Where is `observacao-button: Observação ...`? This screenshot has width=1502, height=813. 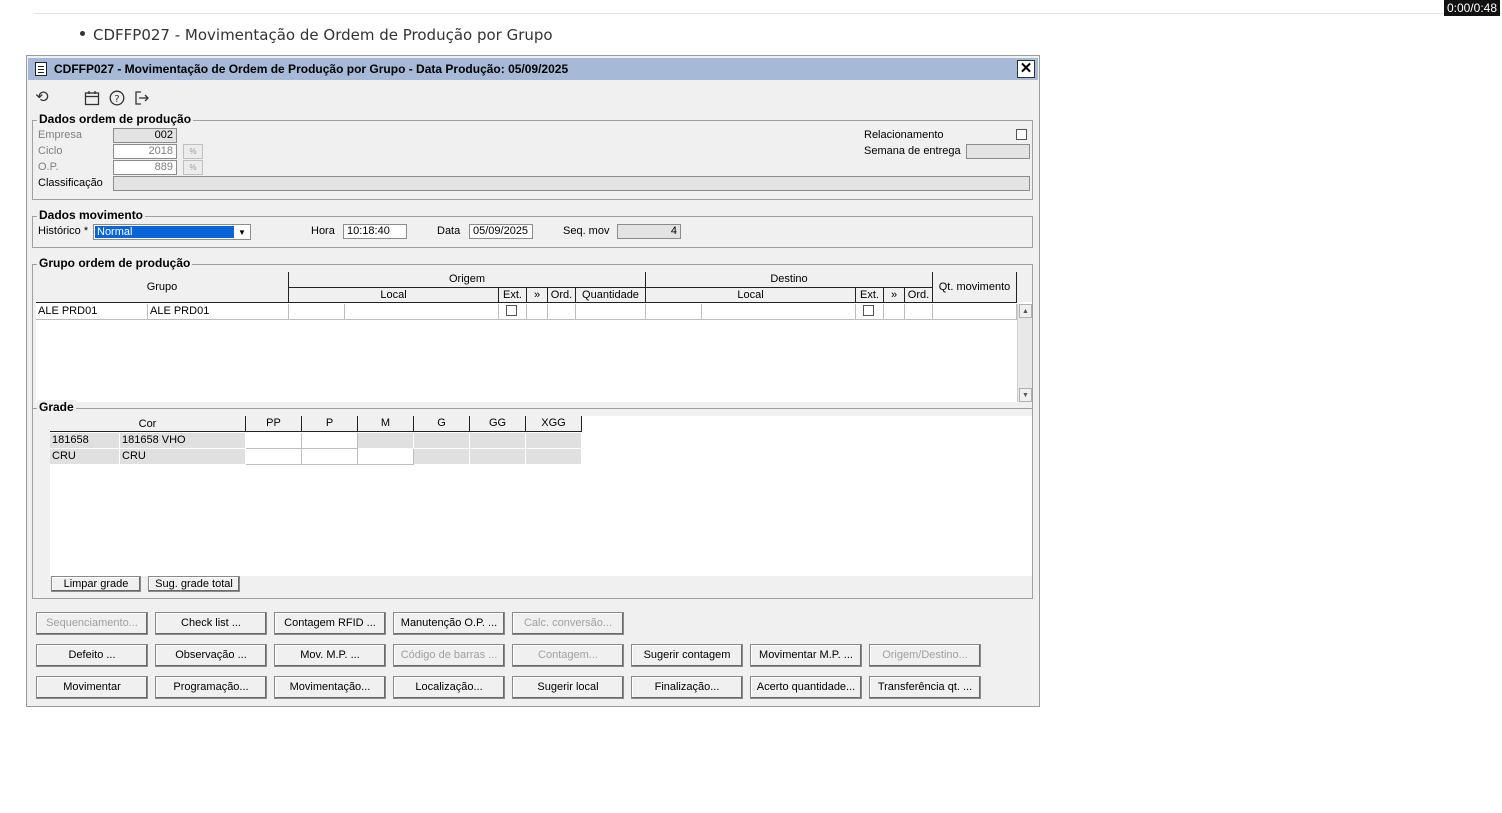 observacao-button: Observação ... is located at coordinates (211, 655).